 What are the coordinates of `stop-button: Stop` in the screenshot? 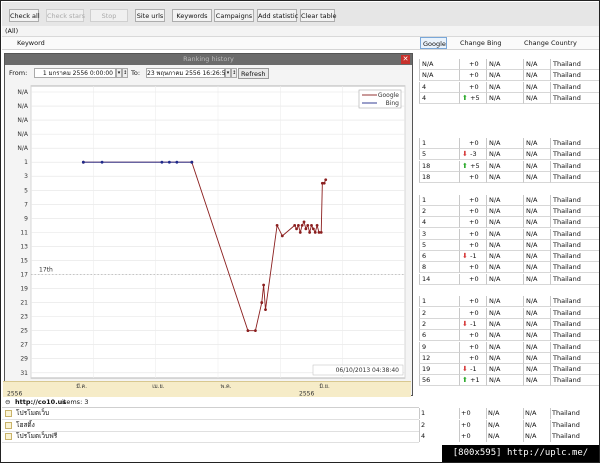 It's located at (109, 15).